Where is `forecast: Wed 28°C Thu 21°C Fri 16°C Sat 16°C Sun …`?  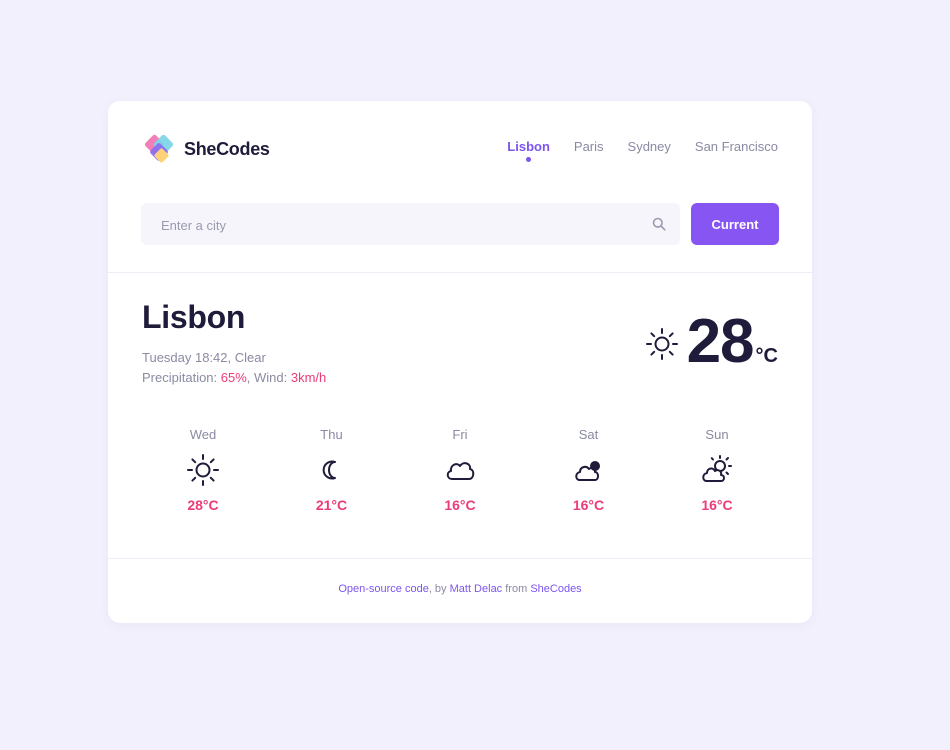
forecast: Wed 28°C Thu 21°C Fri 16°C Sat 16°C Sun … is located at coordinates (460, 470).